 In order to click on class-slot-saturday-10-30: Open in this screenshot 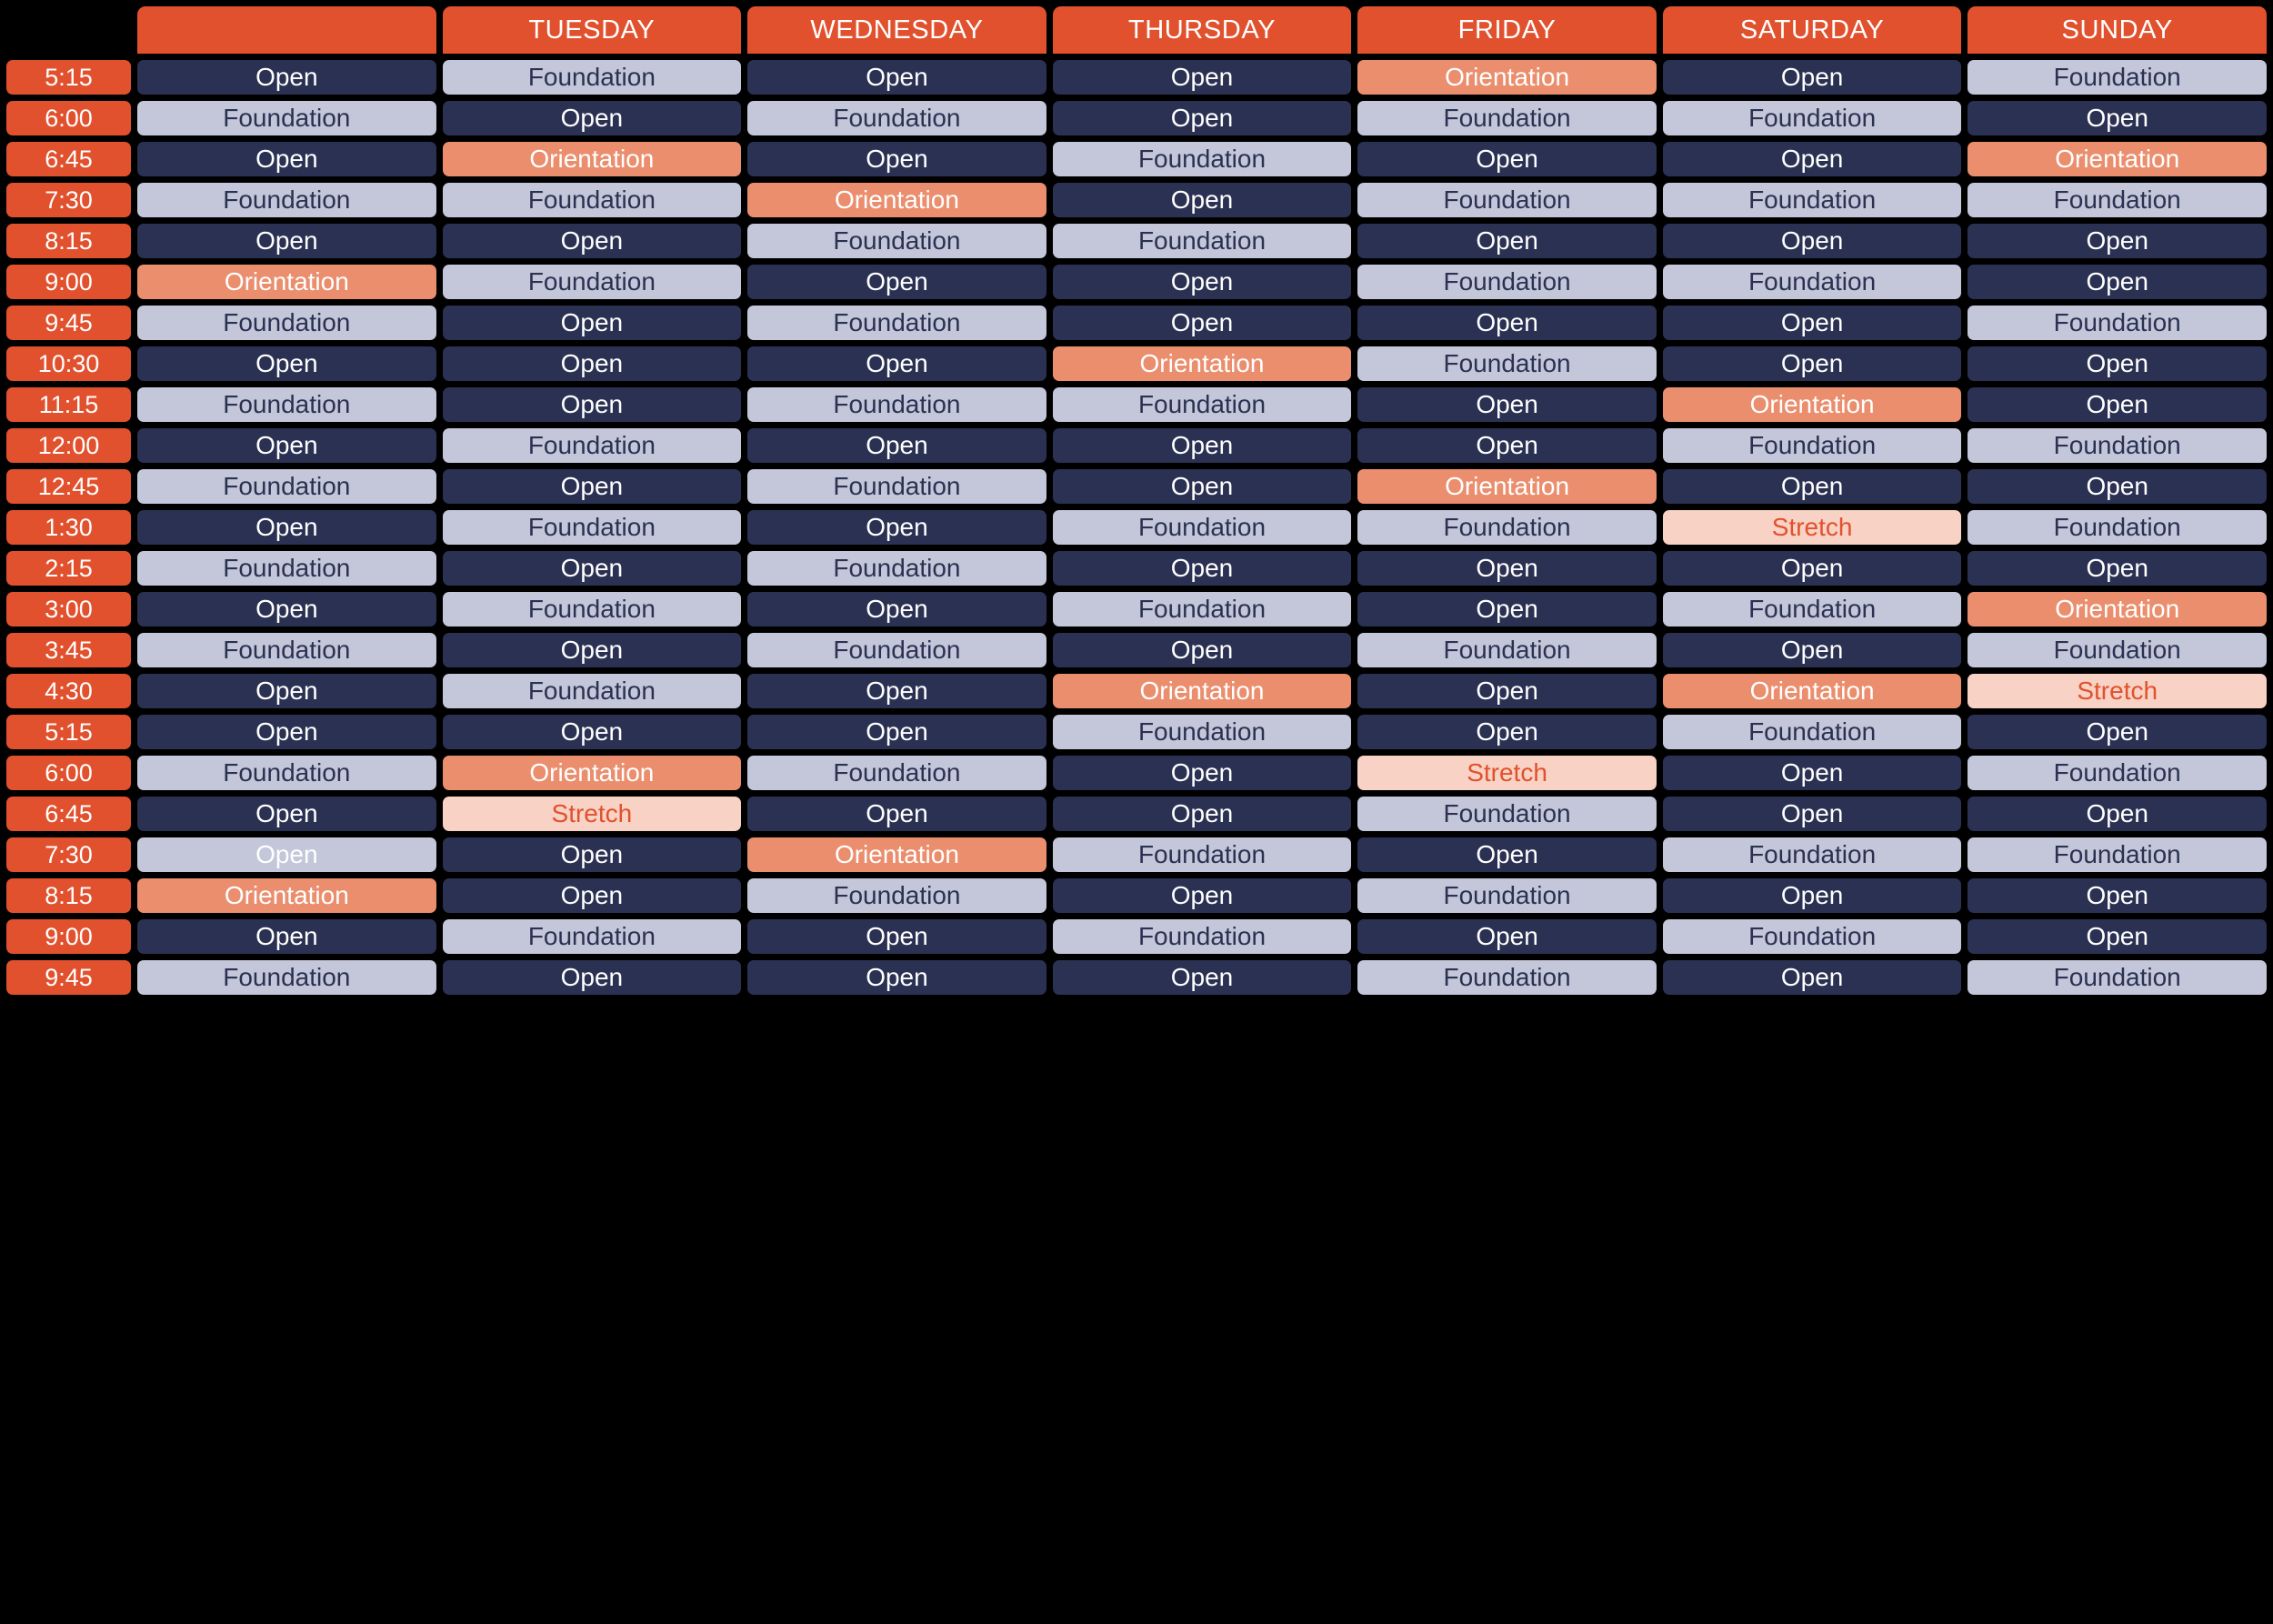, I will do `click(1812, 363)`.